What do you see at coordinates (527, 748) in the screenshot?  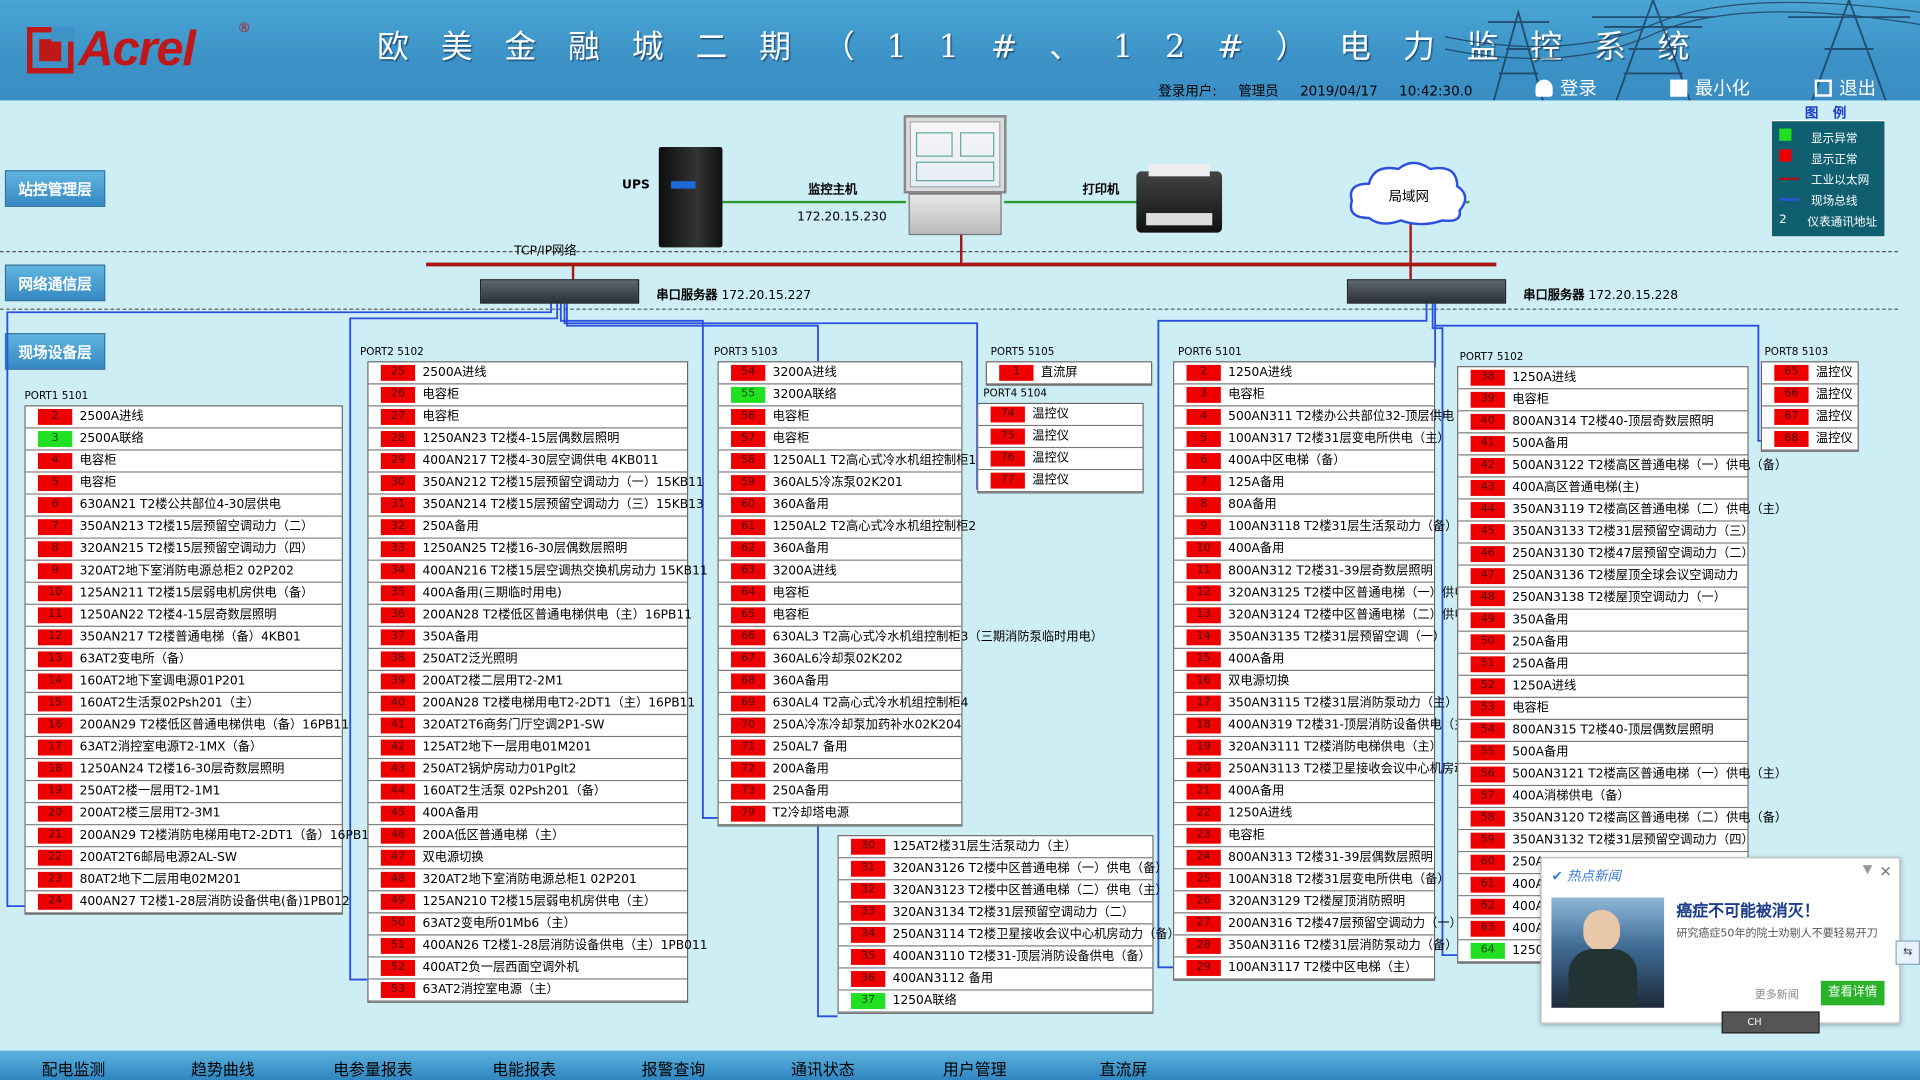 I see `device-row: 42 125AT2地下一层用电01M201` at bounding box center [527, 748].